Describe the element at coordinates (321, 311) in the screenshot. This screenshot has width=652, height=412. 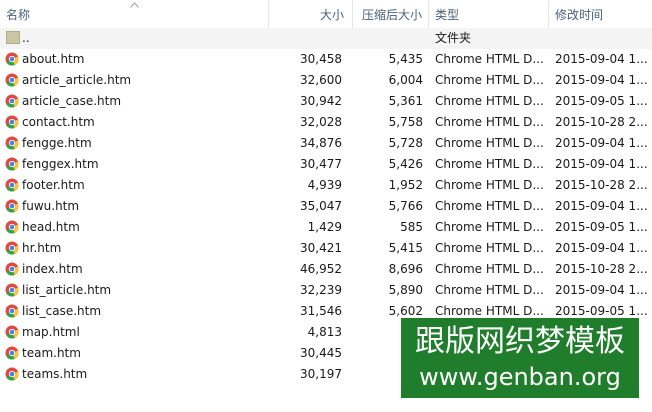
I see `file-size: 31,546` at that location.